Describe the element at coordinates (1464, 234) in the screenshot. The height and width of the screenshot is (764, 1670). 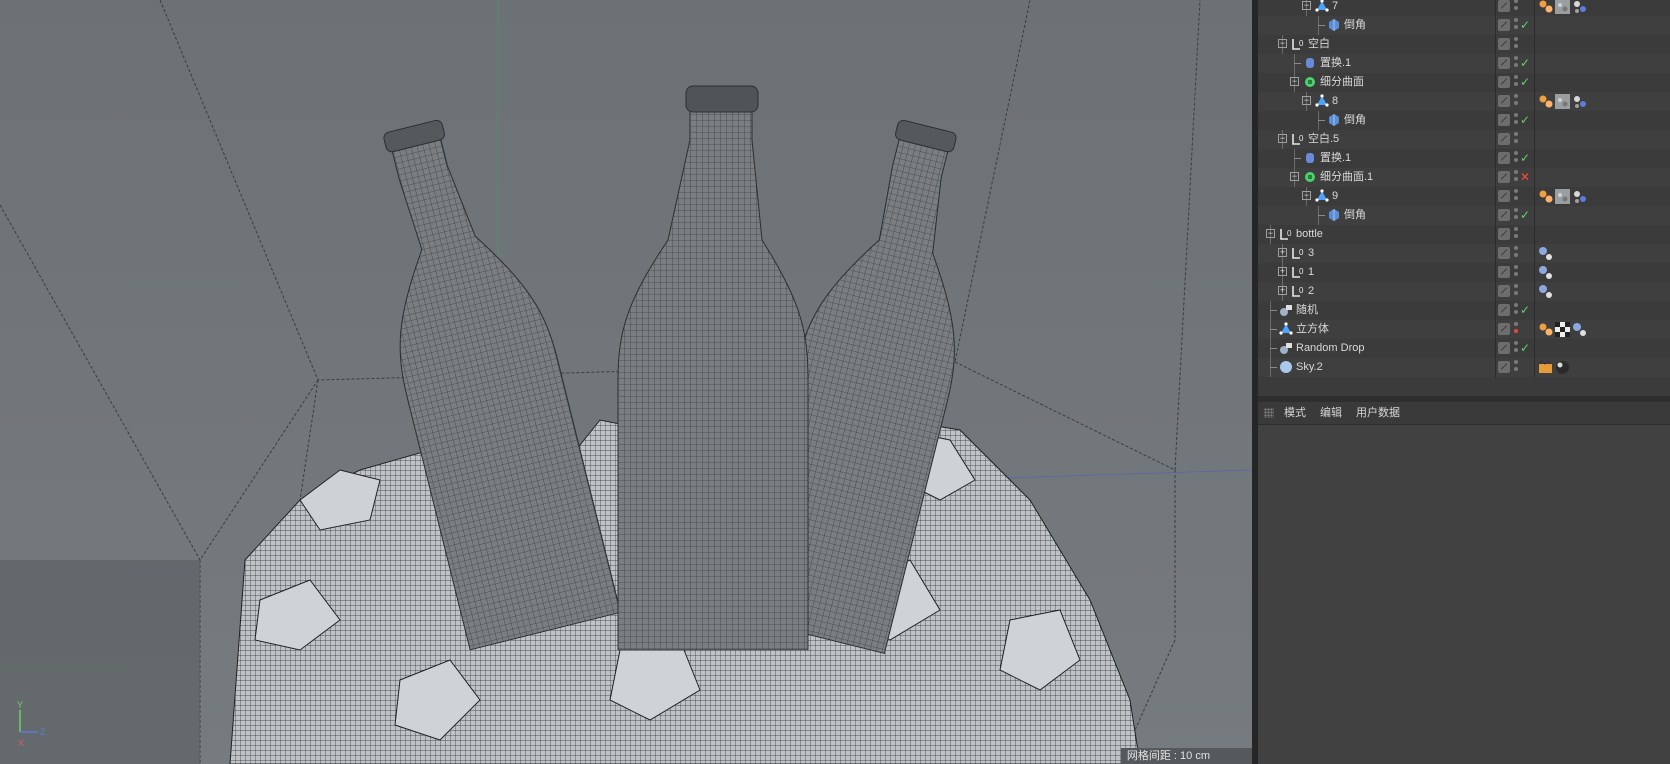
I see `object-row: − 0 bottle` at that location.